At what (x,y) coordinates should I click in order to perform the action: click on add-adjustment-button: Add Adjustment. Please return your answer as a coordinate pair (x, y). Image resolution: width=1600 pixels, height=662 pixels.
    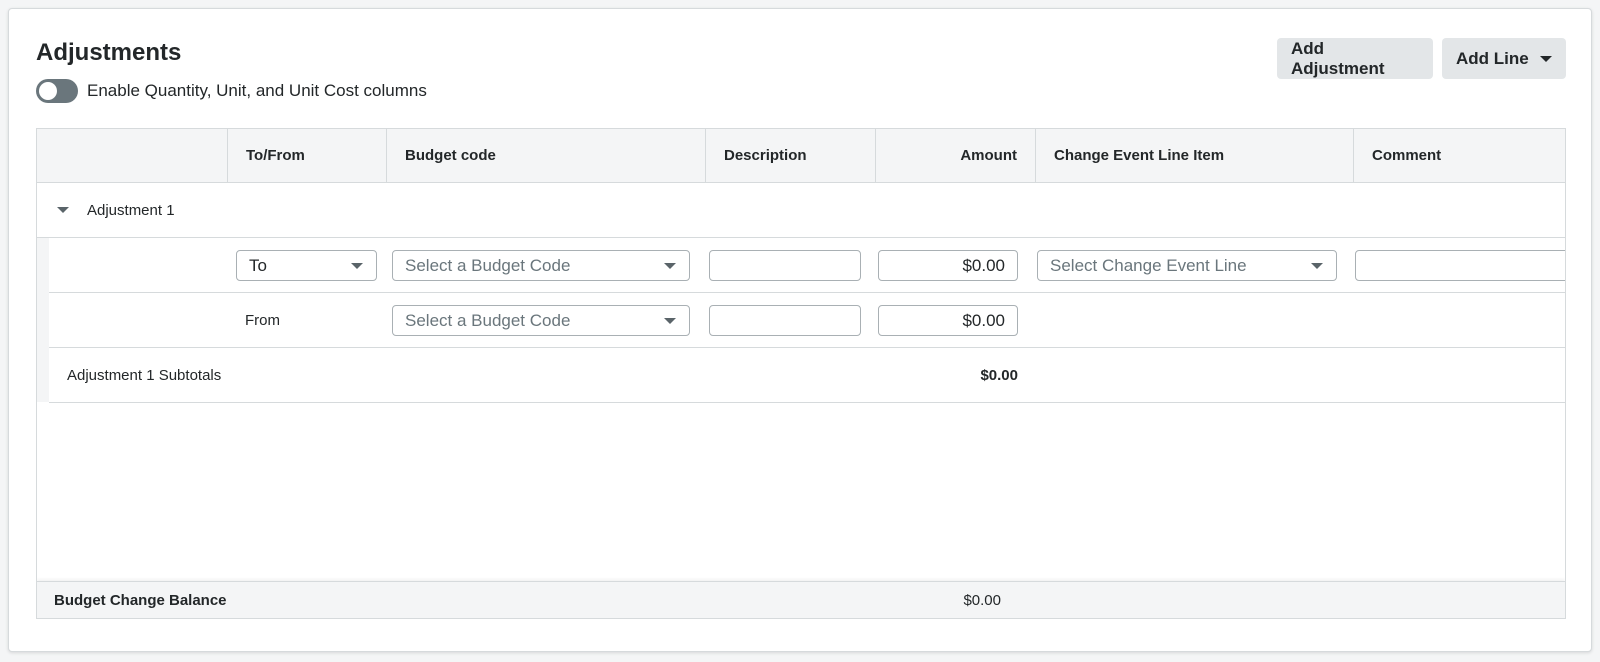
    Looking at the image, I should click on (1355, 58).